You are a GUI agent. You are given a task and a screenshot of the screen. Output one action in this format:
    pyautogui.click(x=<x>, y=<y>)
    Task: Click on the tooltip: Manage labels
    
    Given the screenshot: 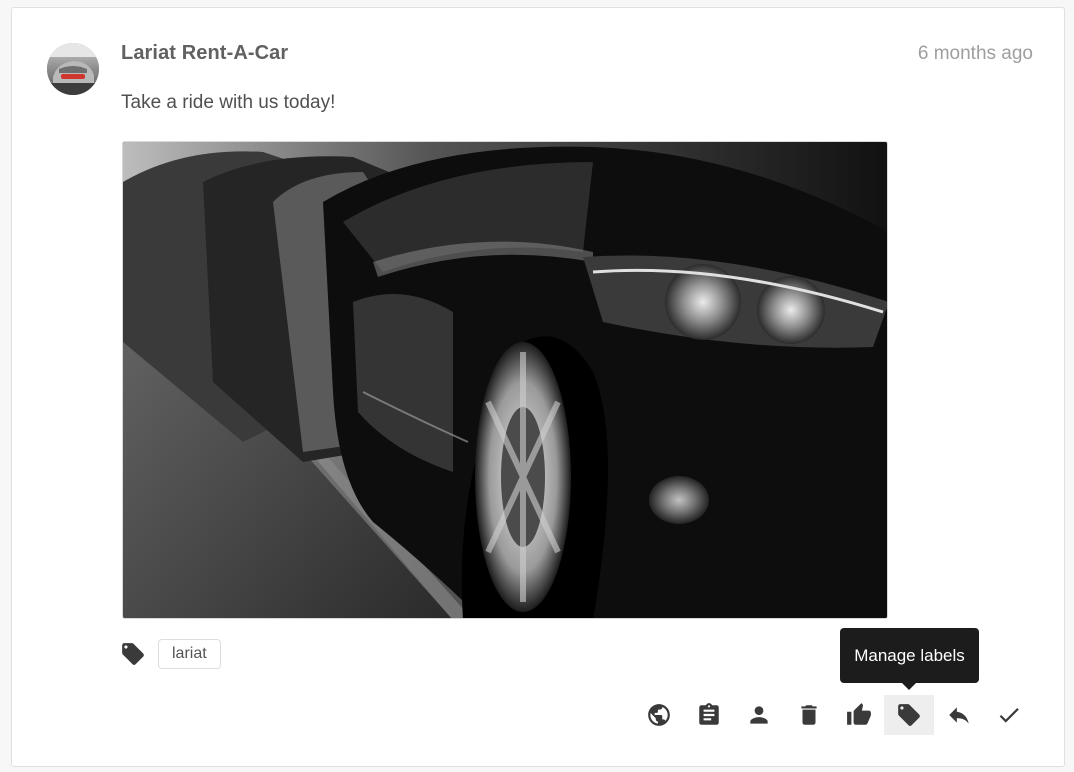 What is the action you would take?
    pyautogui.click(x=909, y=659)
    